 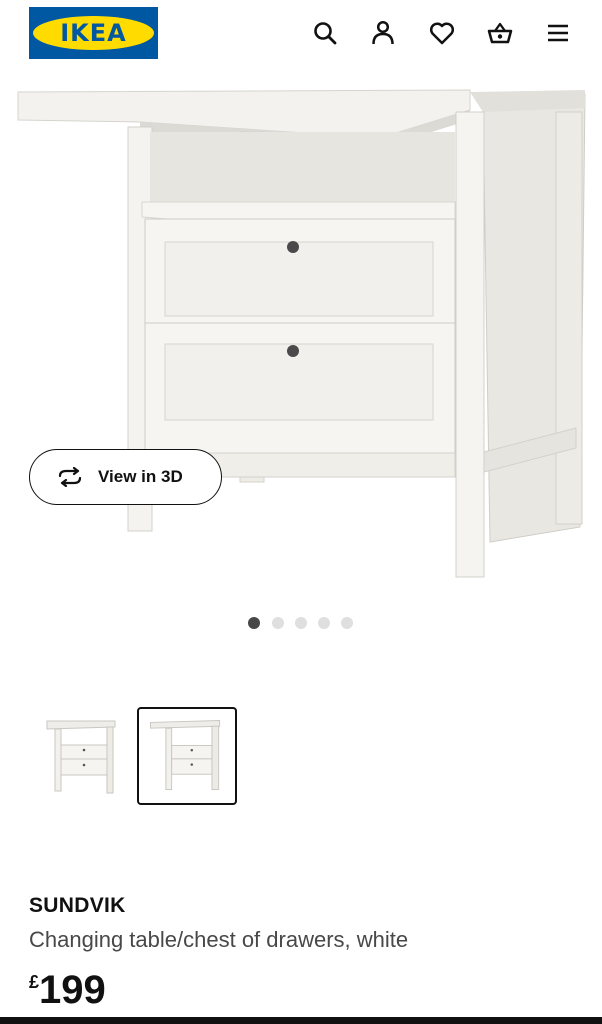 I want to click on basket-icon, so click(x=500, y=33).